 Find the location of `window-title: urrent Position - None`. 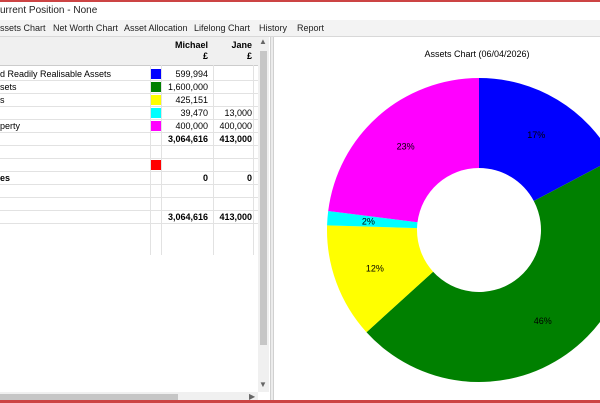

window-title: urrent Position - None is located at coordinates (49, 10).